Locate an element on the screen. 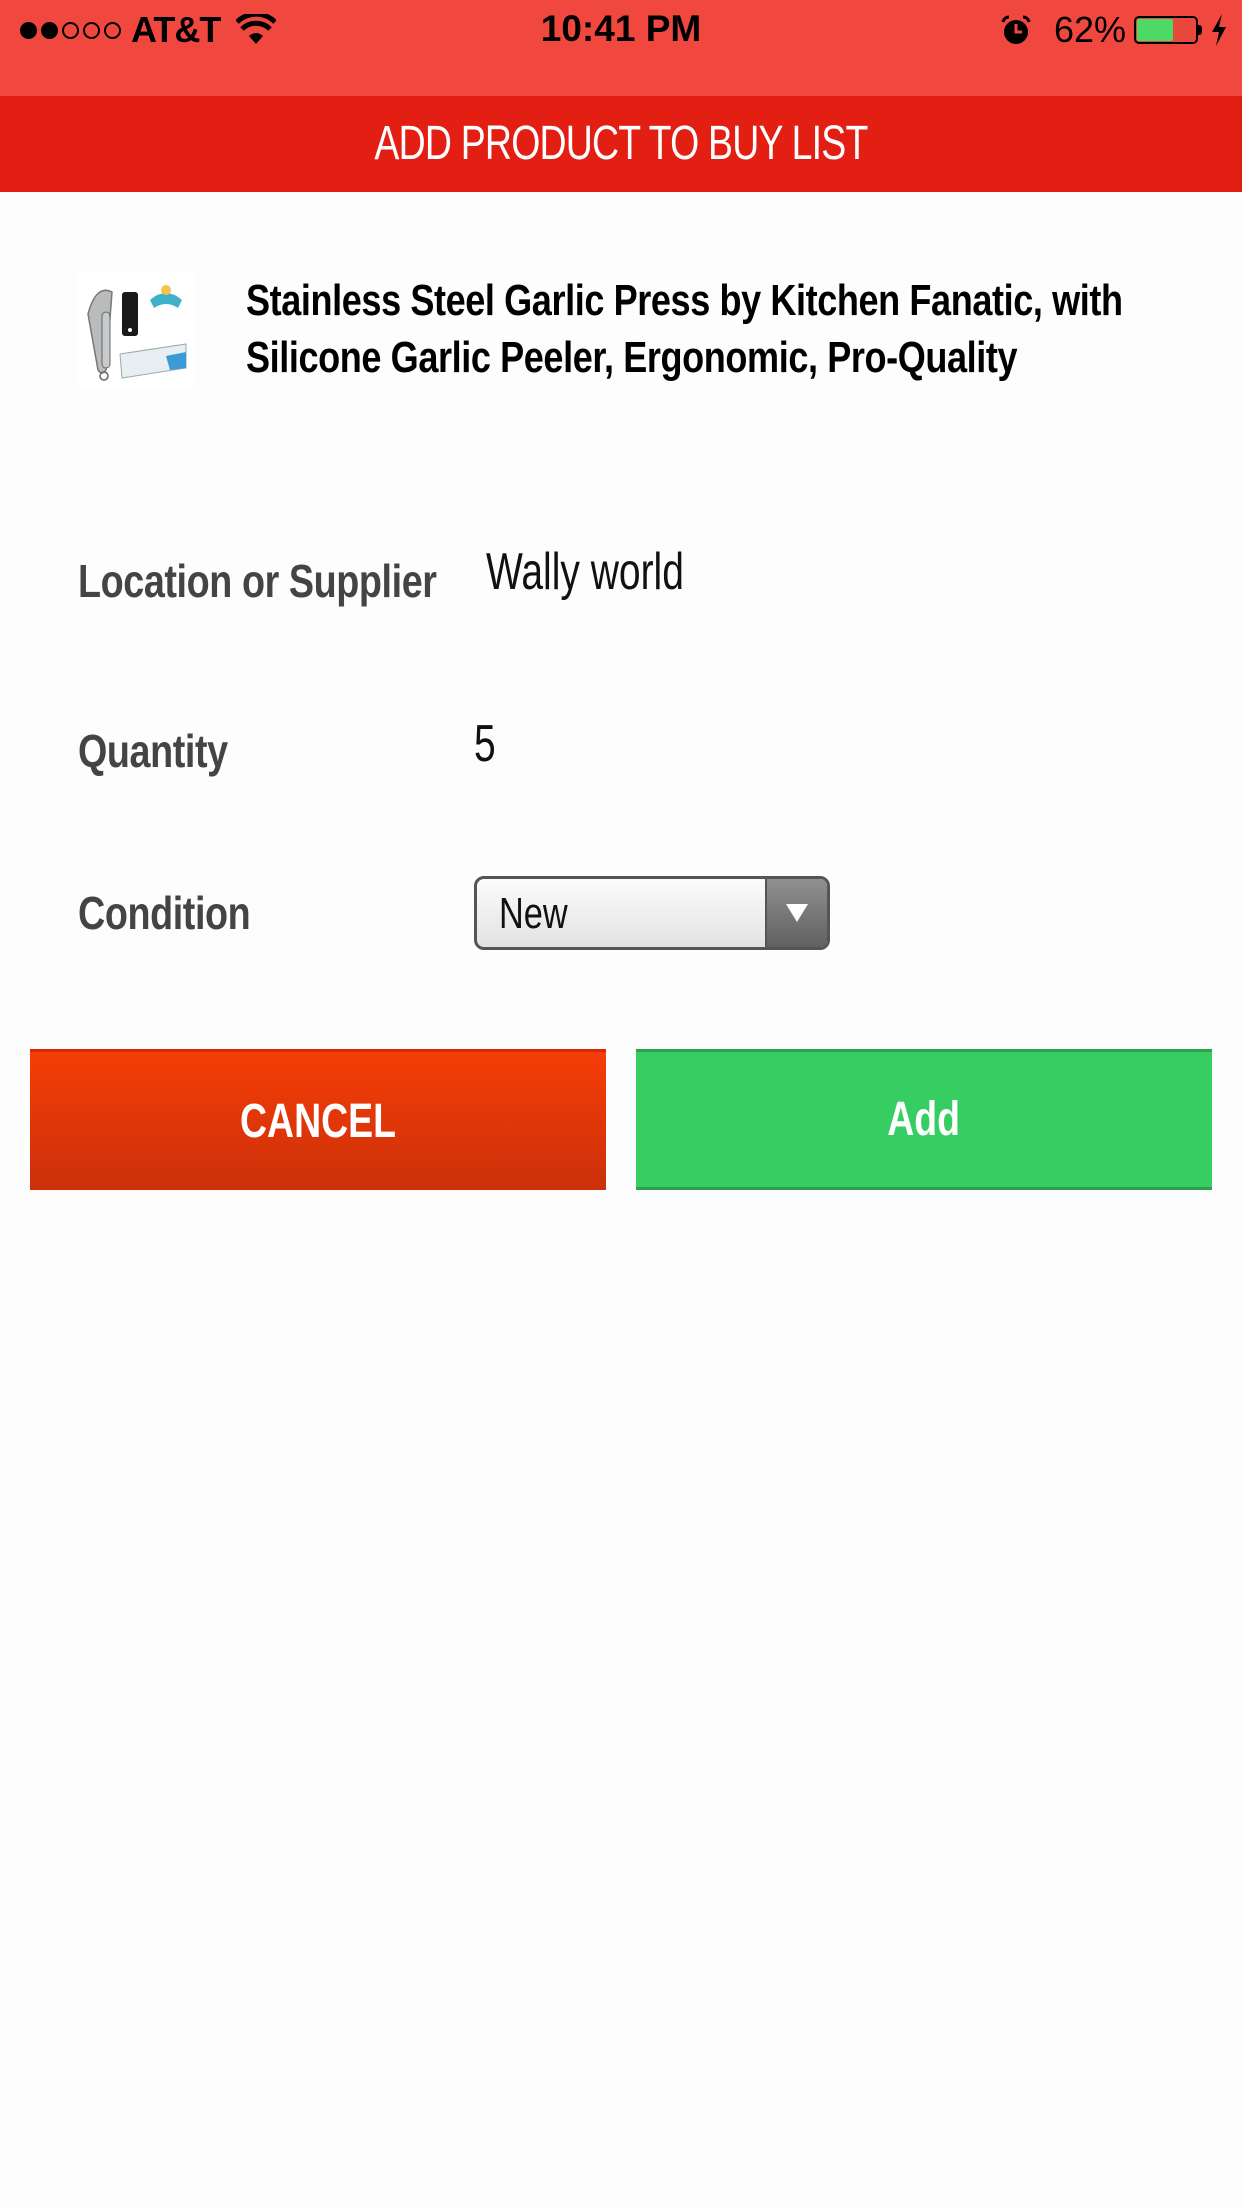 Image resolution: width=1242 pixels, height=2208 pixels. quantity-label: Quantity is located at coordinates (153, 751).